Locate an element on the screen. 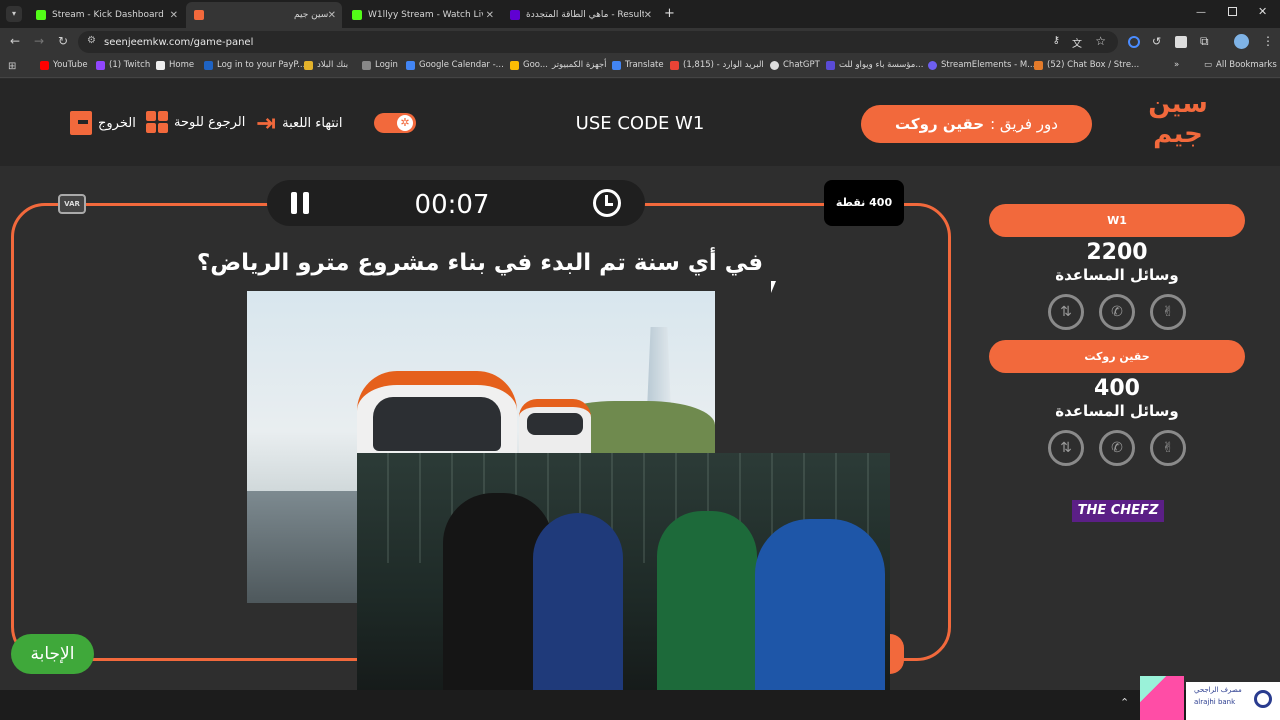 This screenshot has height=720, width=1280. minimize-button: — is located at coordinates (1201, 12).